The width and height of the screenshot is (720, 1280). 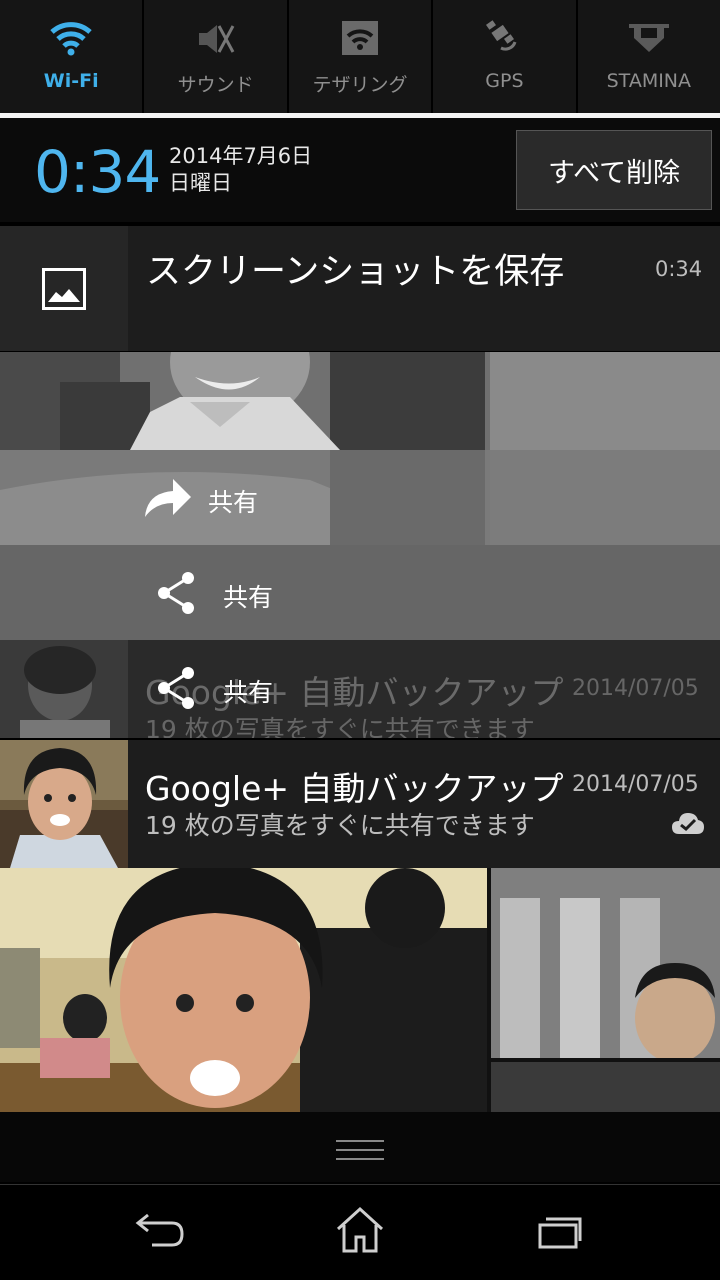 What do you see at coordinates (505, 56) in the screenshot?
I see `qs-tile-gps: GPS` at bounding box center [505, 56].